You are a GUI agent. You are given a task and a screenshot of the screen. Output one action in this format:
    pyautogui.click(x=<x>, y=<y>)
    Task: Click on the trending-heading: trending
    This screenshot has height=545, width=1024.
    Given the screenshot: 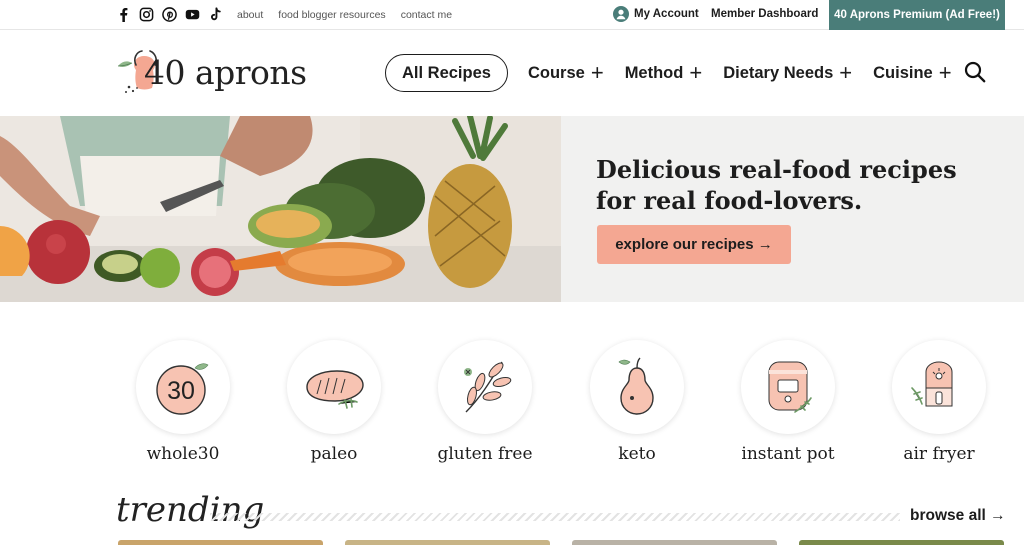 What is the action you would take?
    pyautogui.click(x=190, y=510)
    